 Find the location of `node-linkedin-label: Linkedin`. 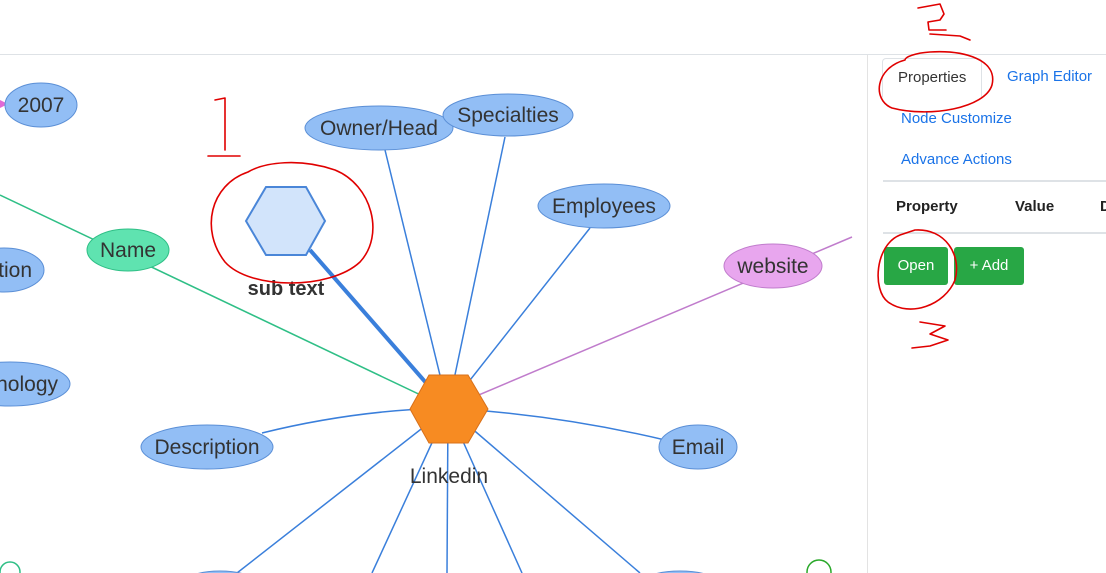

node-linkedin-label: Linkedin is located at coordinates (449, 476).